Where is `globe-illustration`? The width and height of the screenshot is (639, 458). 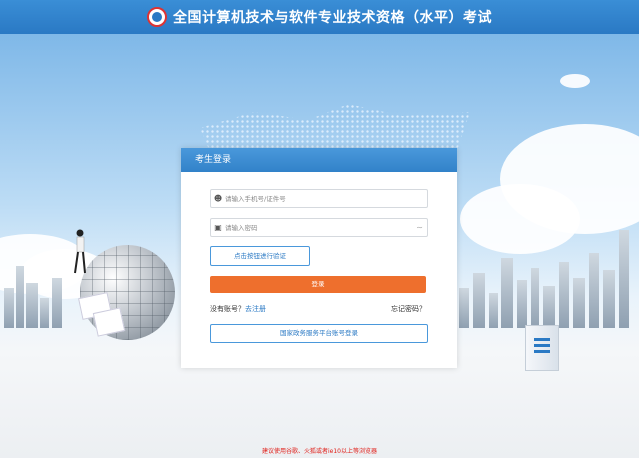
globe-illustration is located at coordinates (127, 292).